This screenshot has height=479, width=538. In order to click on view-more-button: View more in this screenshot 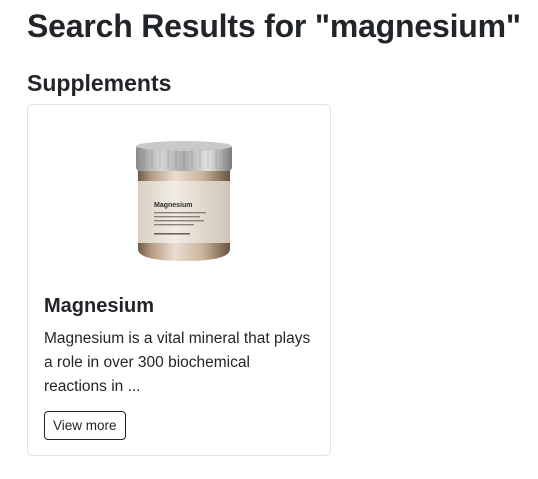, I will do `click(85, 425)`.